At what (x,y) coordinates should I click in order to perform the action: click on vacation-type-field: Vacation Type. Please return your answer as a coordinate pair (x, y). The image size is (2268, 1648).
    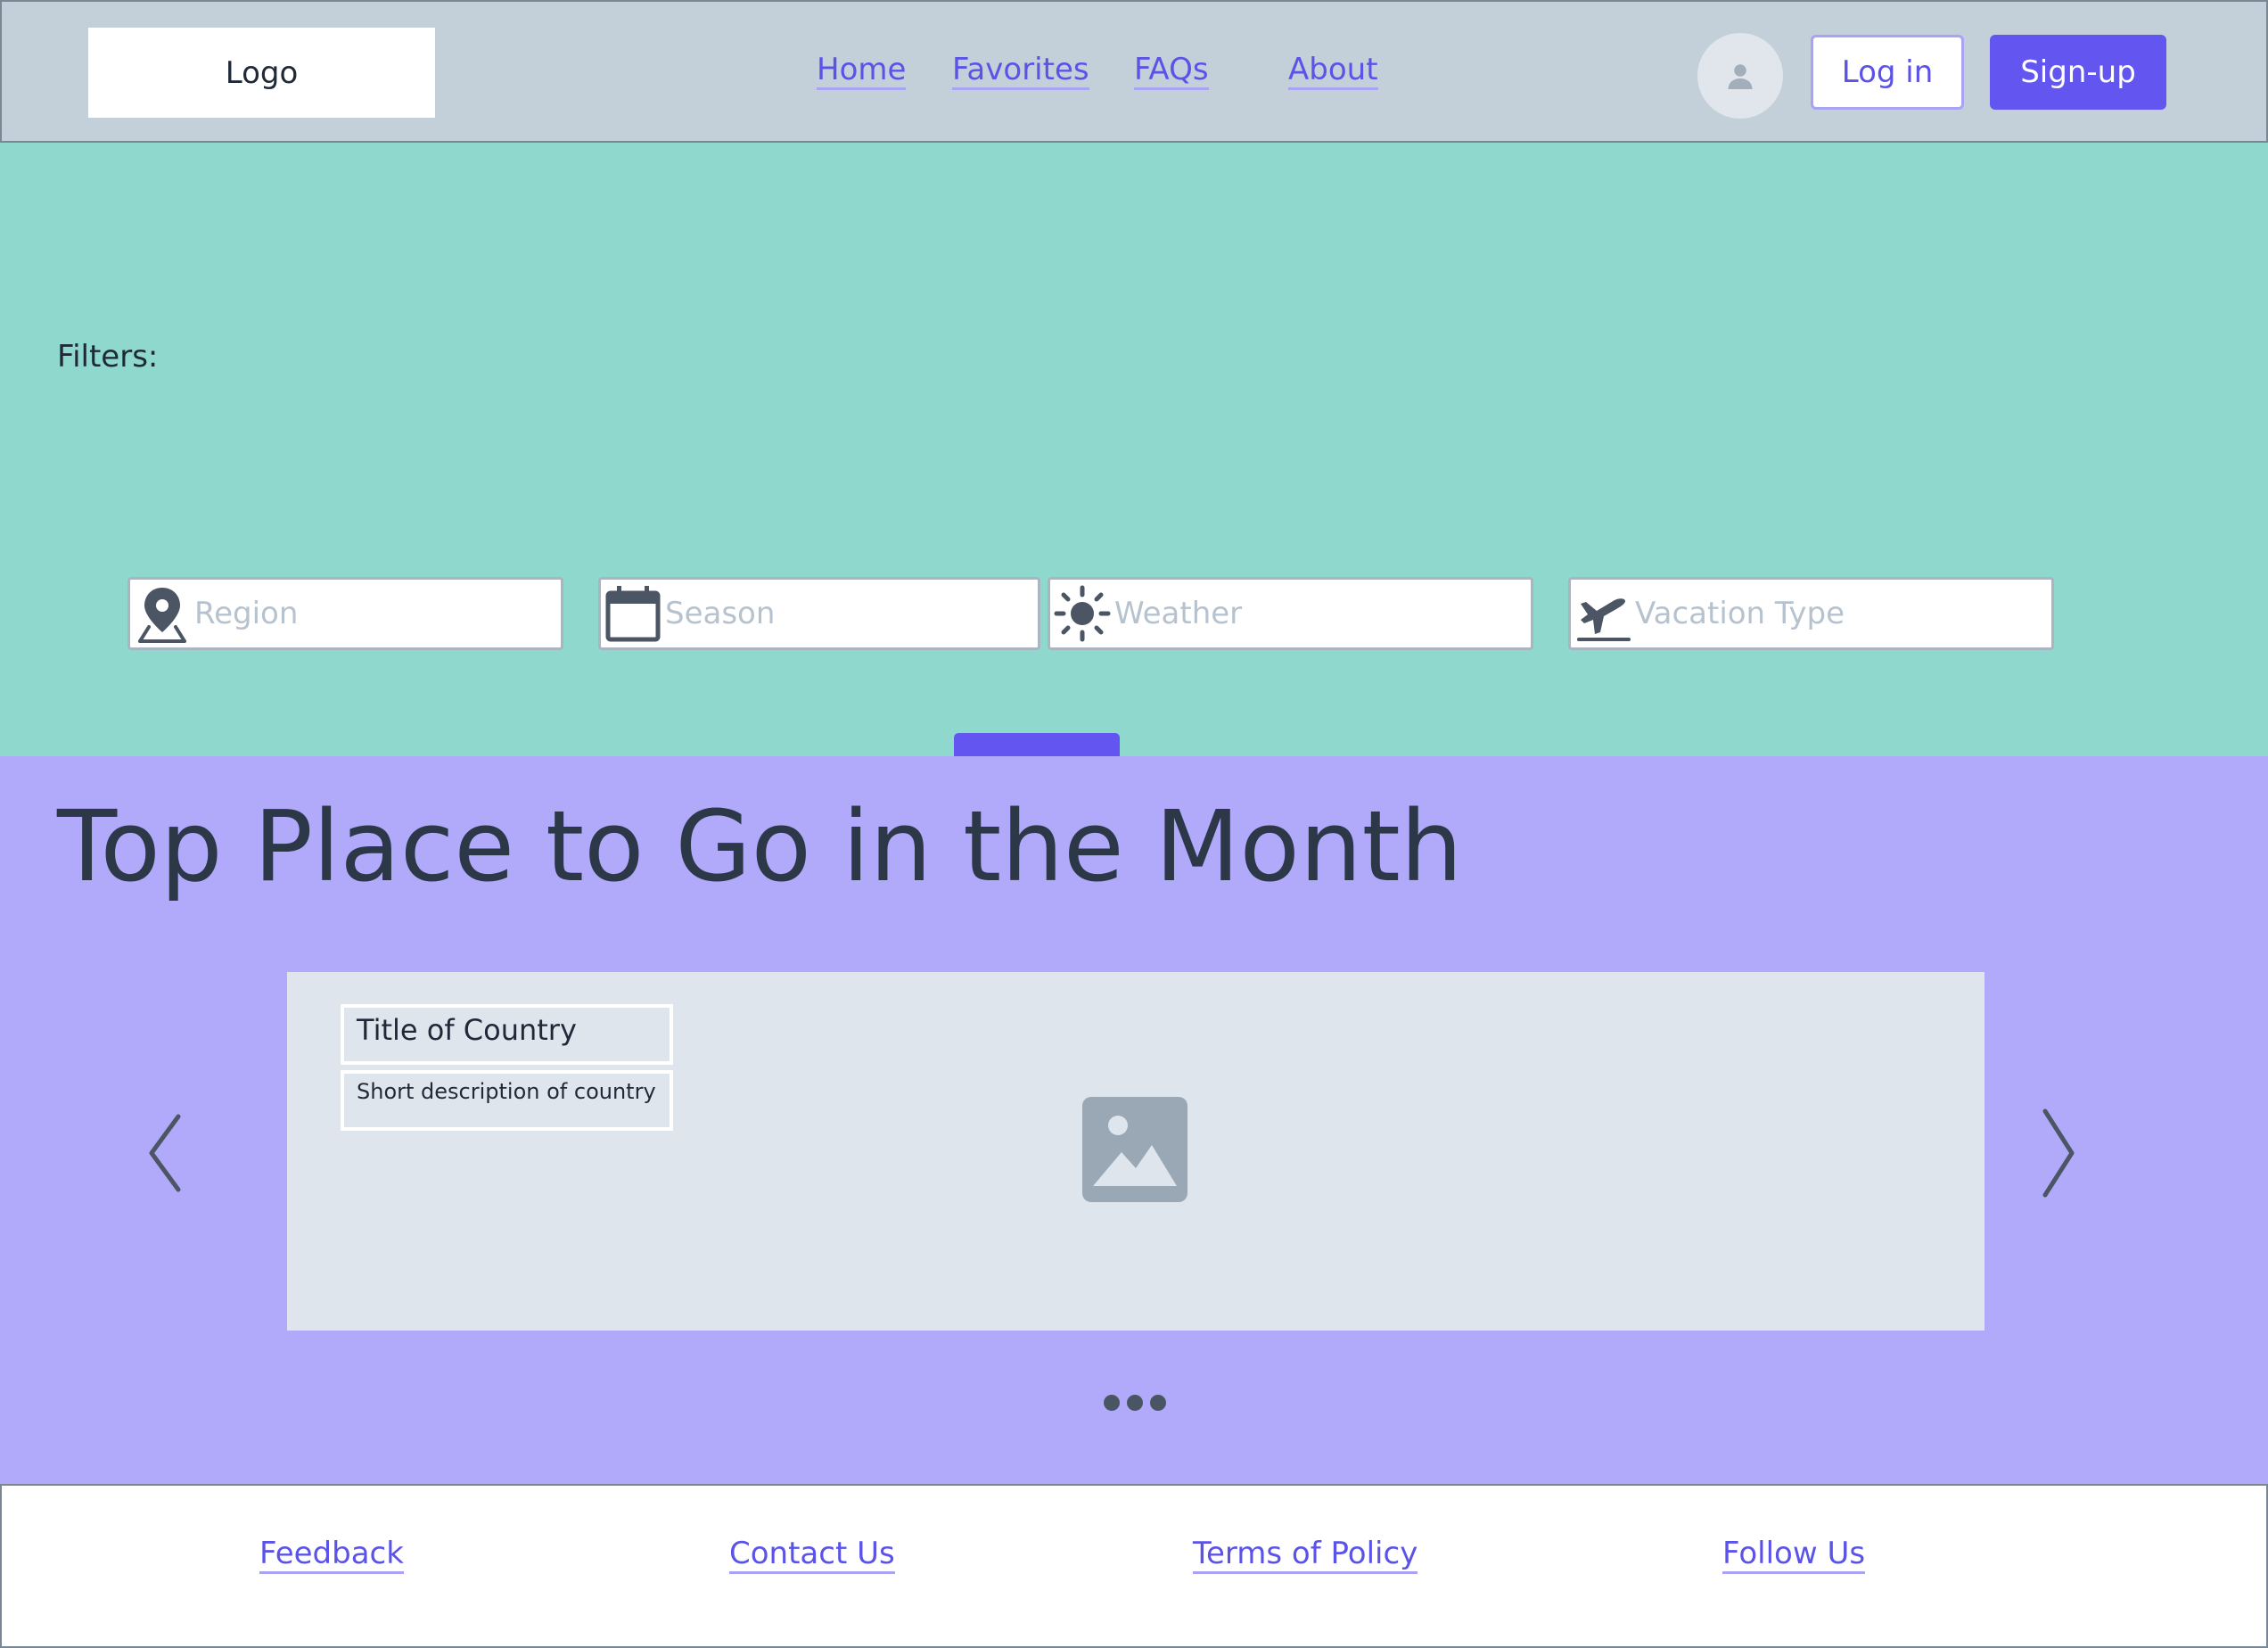
    Looking at the image, I should click on (1811, 613).